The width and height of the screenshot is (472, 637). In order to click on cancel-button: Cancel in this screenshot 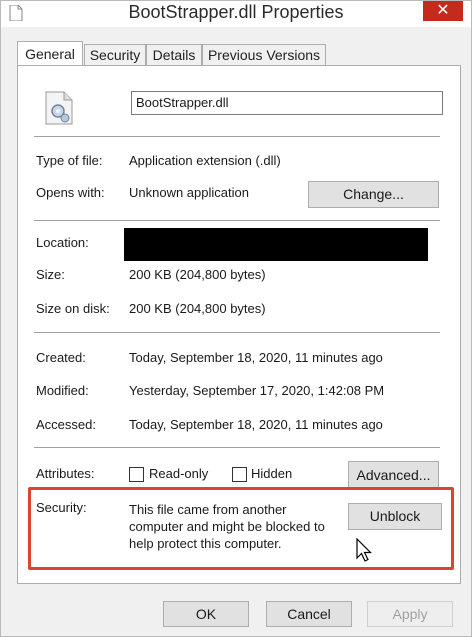, I will do `click(309, 614)`.